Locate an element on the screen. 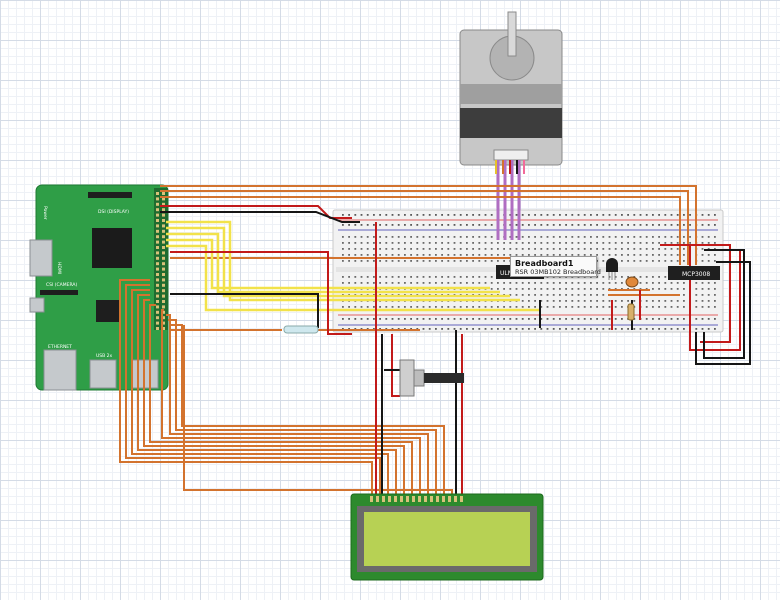  potentiometer is located at coordinates (431, 378).